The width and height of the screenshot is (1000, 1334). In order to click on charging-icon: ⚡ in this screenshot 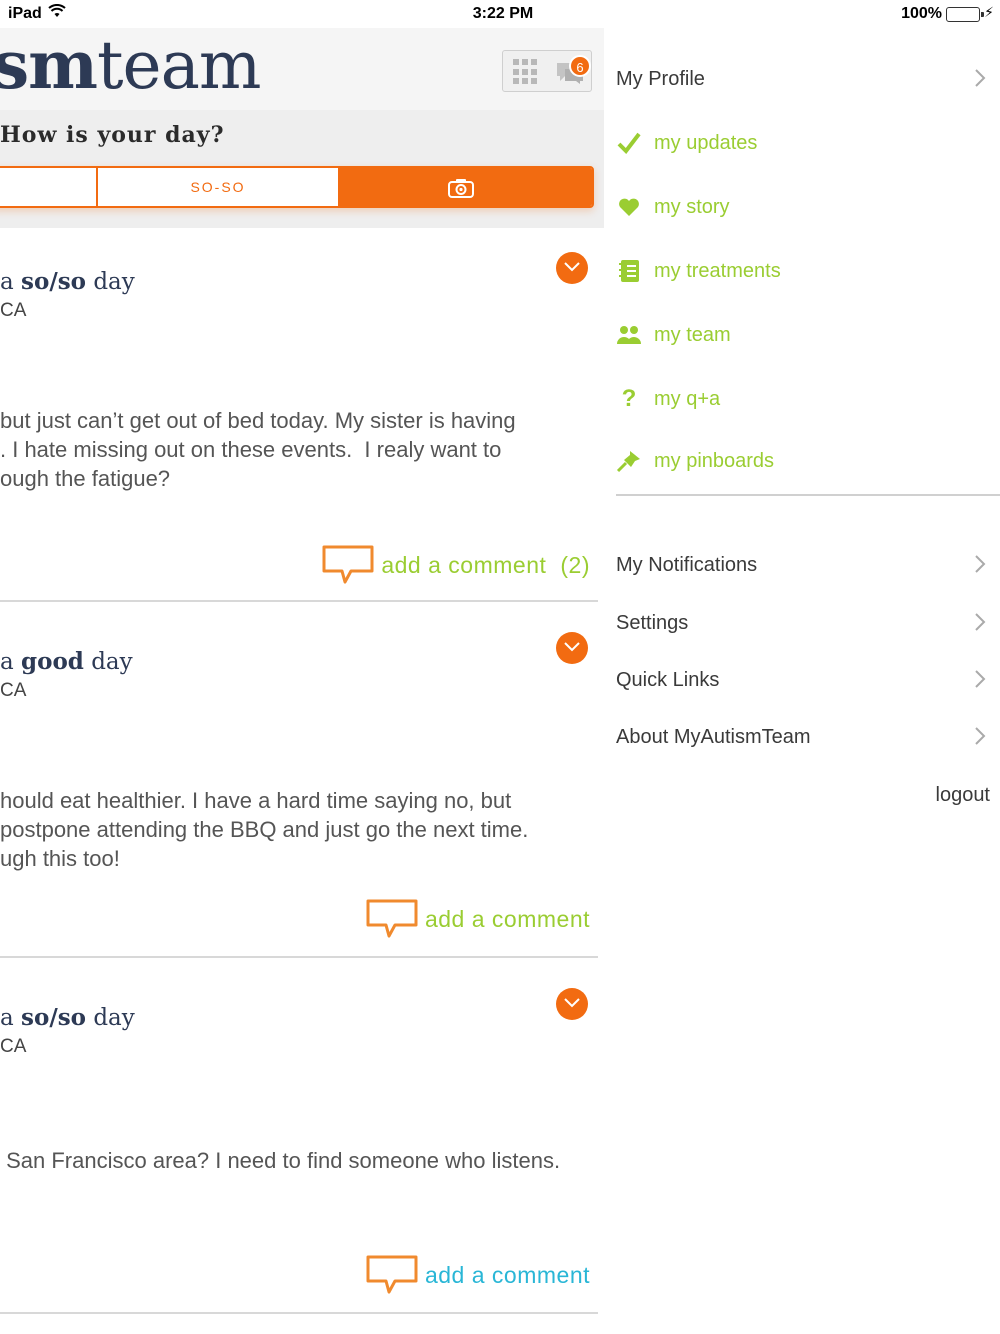, I will do `click(989, 12)`.